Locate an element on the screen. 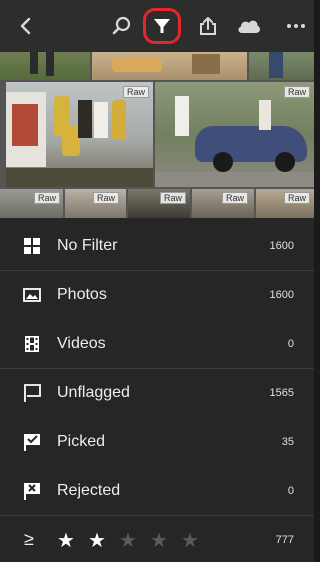 This screenshot has height=562, width=320. filter-item-picked: Picked 35 is located at coordinates (157, 442).